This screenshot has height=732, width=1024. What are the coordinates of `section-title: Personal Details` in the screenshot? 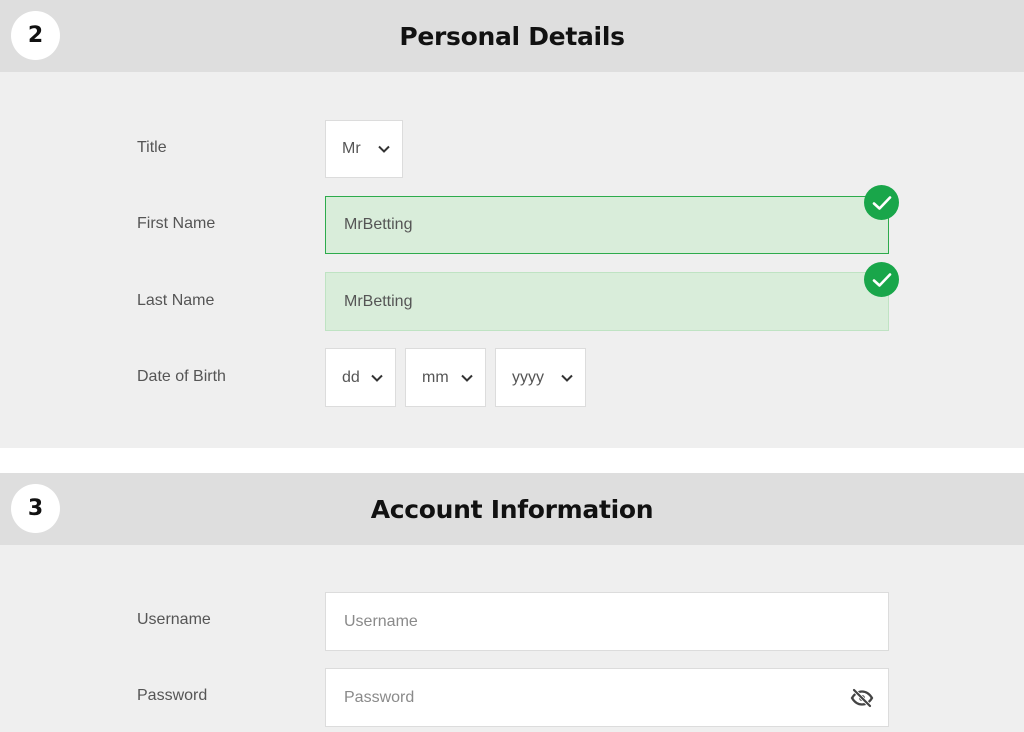 It's located at (512, 36).